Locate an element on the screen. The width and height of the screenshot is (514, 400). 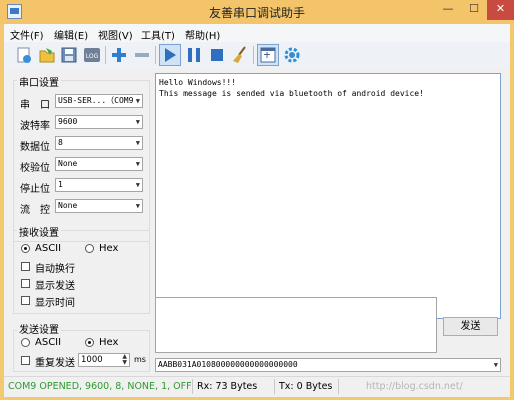
clear-broom-icon is located at coordinates (240, 55).